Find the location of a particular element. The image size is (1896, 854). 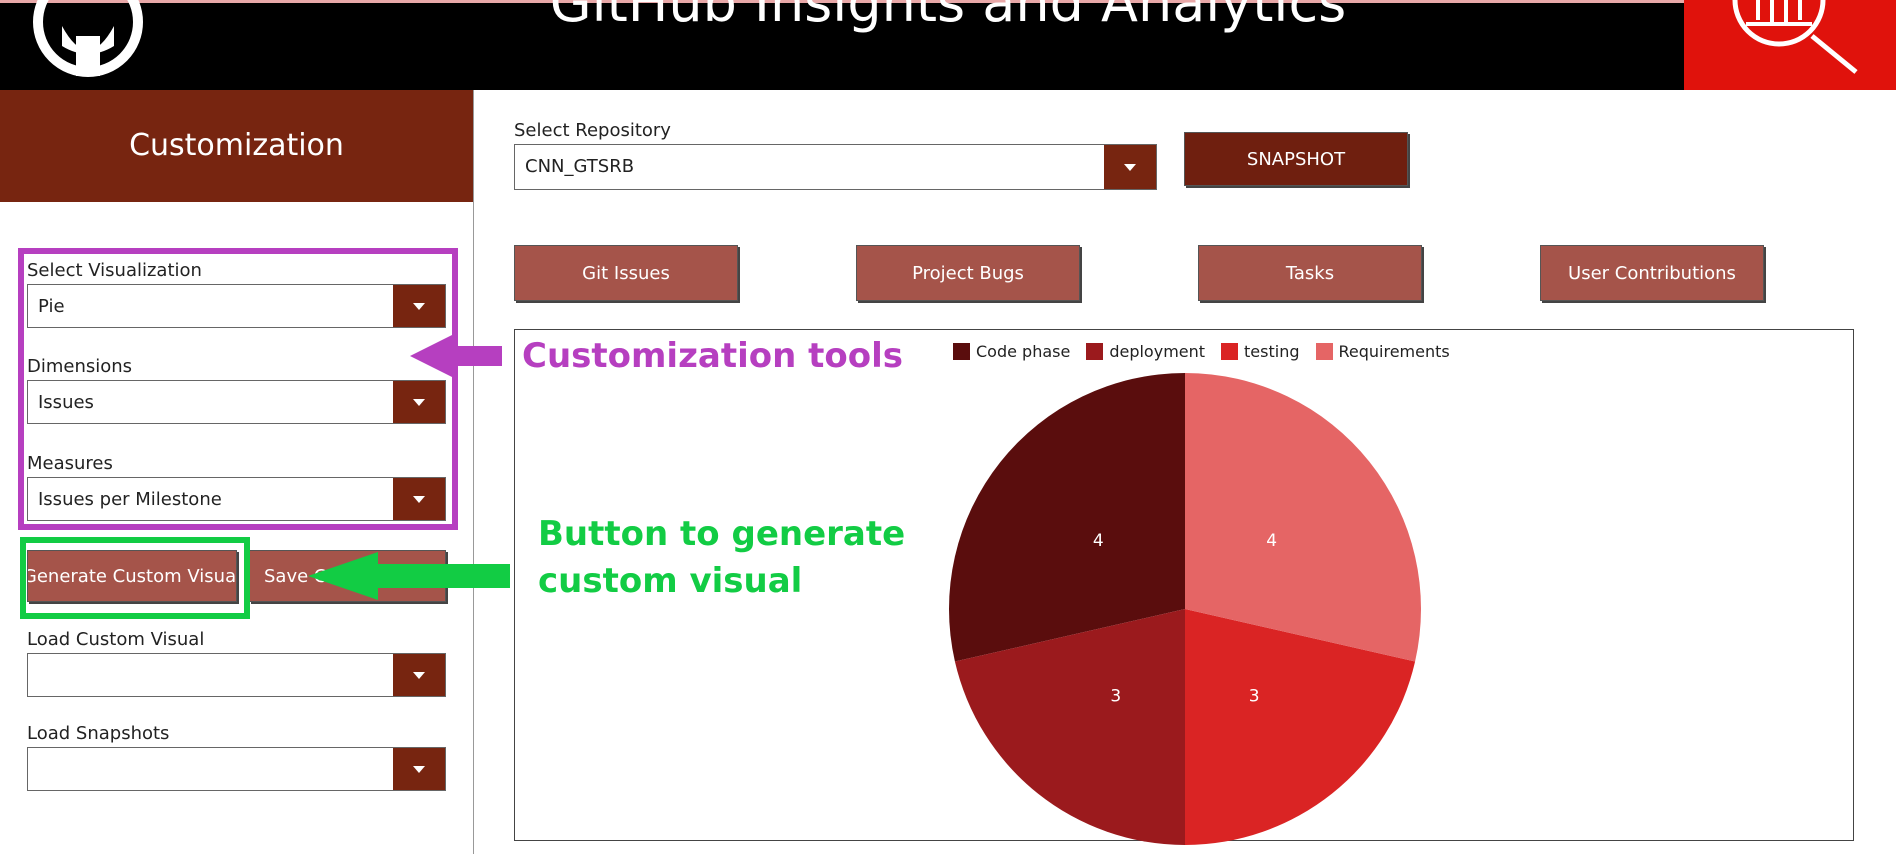

app-header: GitHub Insights and Analytics is located at coordinates (948, 45).